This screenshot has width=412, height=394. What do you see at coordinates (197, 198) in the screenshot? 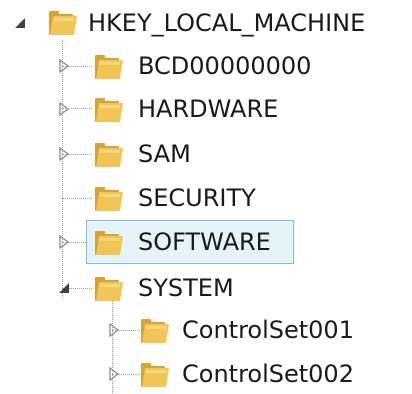
I see `tree-node-label: SECURITY` at bounding box center [197, 198].